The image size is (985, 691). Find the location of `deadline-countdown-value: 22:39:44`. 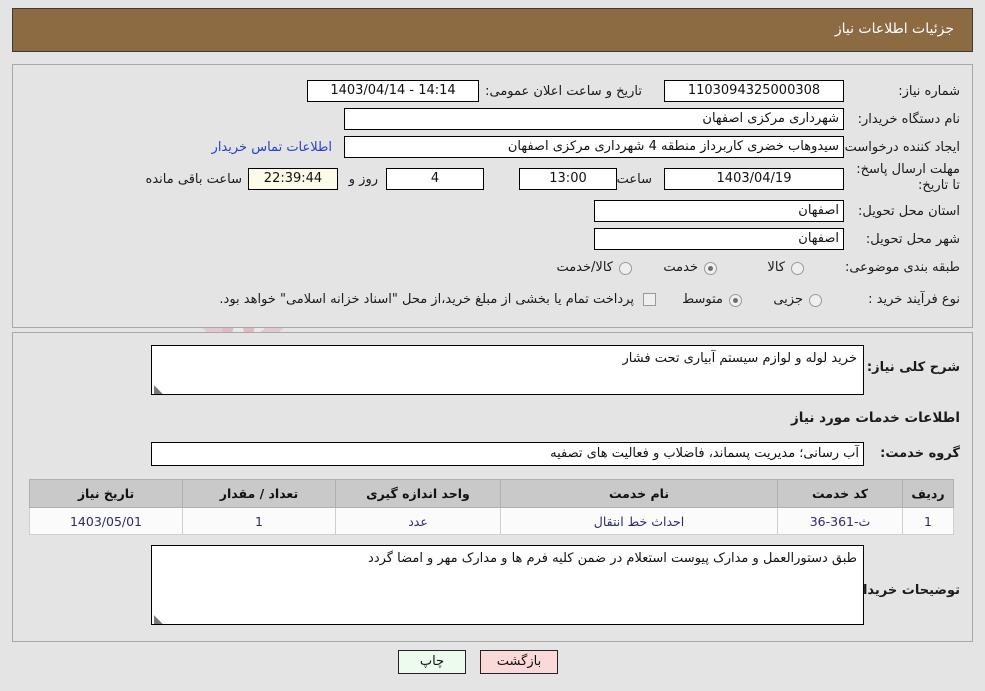

deadline-countdown-value: 22:39:44 is located at coordinates (293, 179).